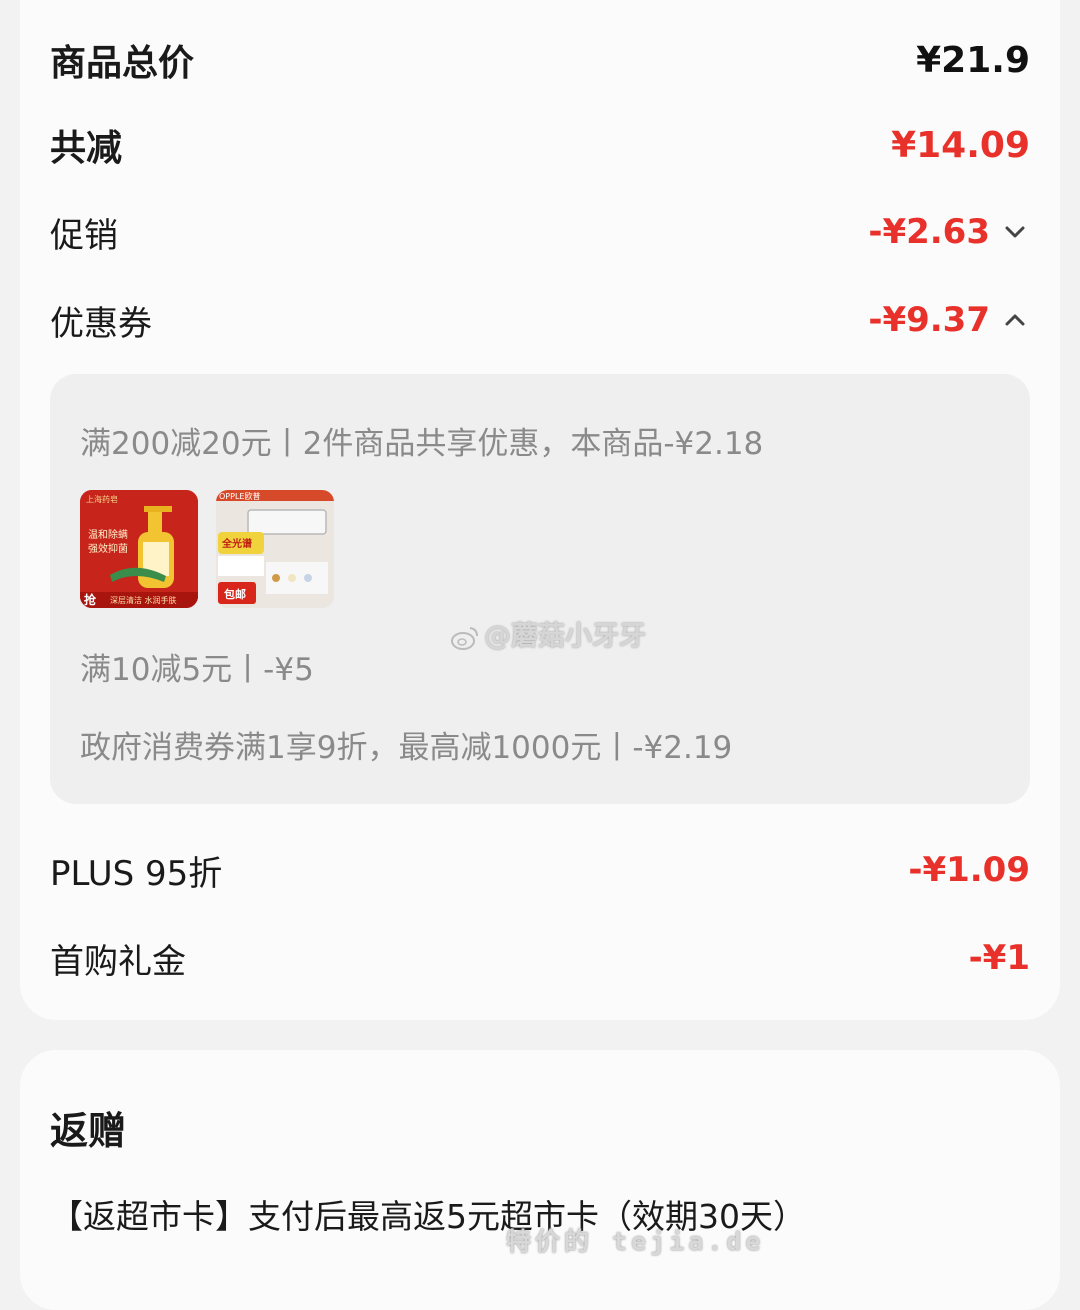  I want to click on soap-brand-text: 上海药皂, so click(102, 499).